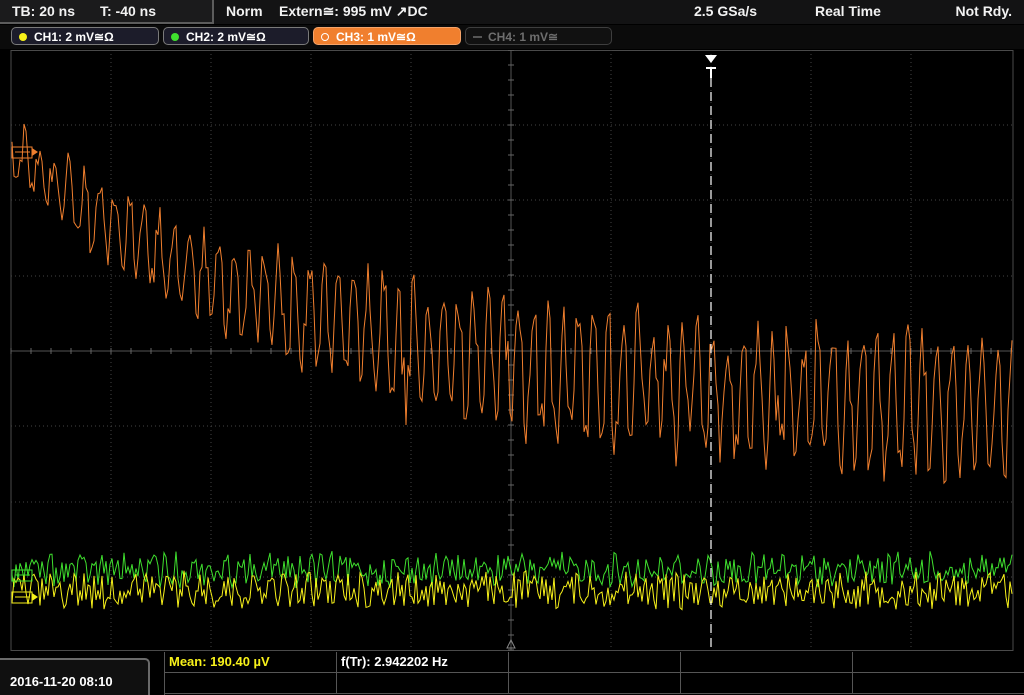 The width and height of the screenshot is (1024, 695). What do you see at coordinates (725, 11) in the screenshot?
I see `sample-rate-label: 2.5 GSa/s` at bounding box center [725, 11].